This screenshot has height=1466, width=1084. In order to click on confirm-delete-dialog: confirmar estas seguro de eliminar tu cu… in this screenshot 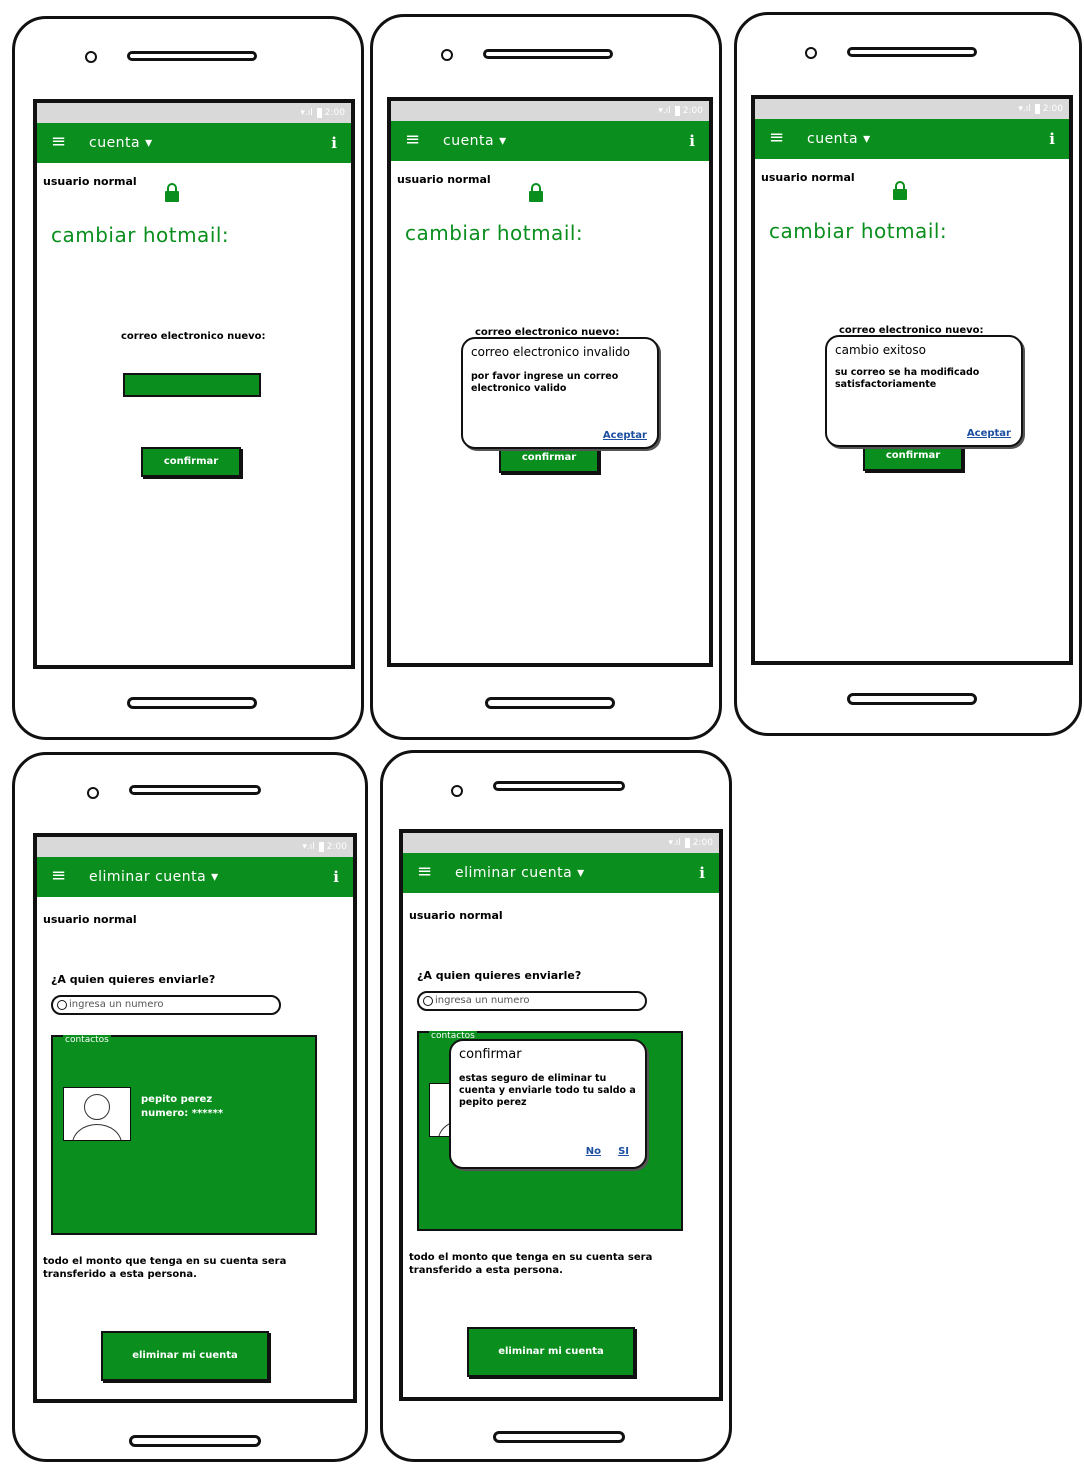, I will do `click(548, 1104)`.